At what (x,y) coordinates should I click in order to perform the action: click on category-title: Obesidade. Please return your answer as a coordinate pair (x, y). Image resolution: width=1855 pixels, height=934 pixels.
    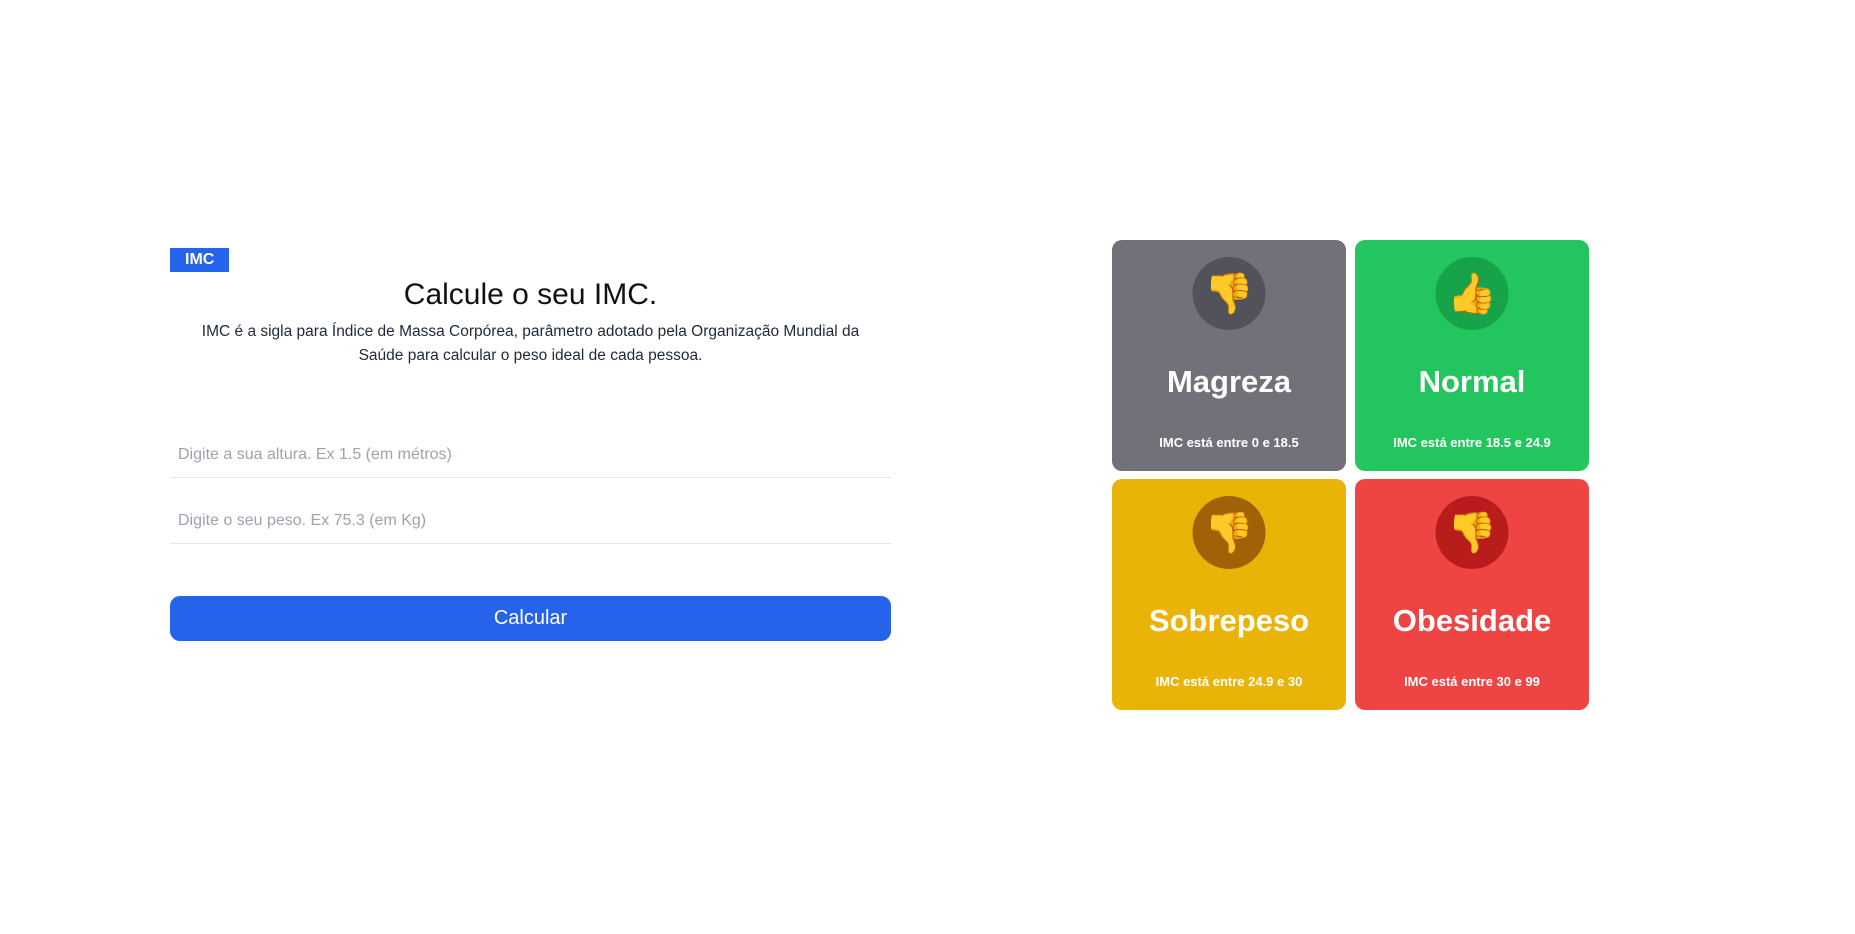
    Looking at the image, I should click on (1472, 620).